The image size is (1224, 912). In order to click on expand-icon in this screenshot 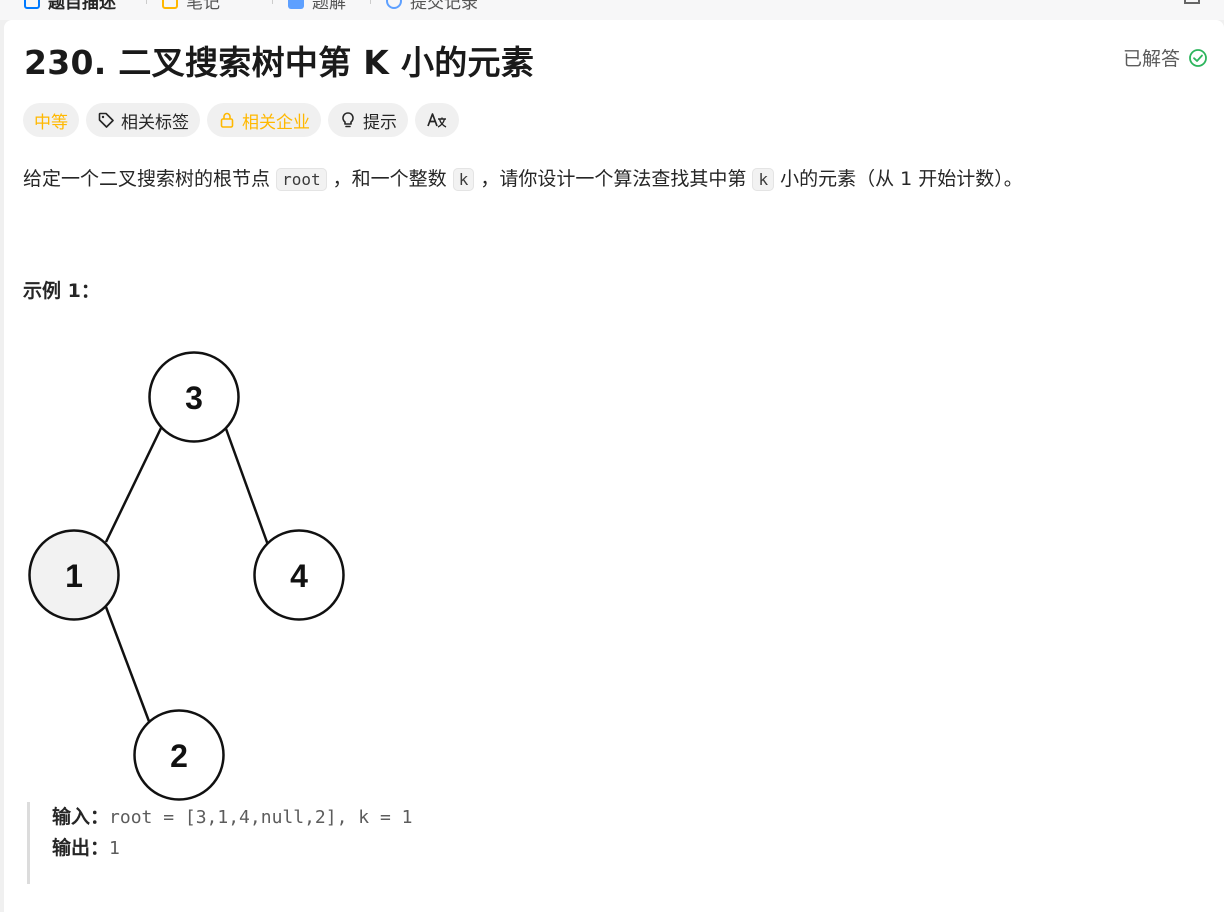, I will do `click(1192, 2)`.